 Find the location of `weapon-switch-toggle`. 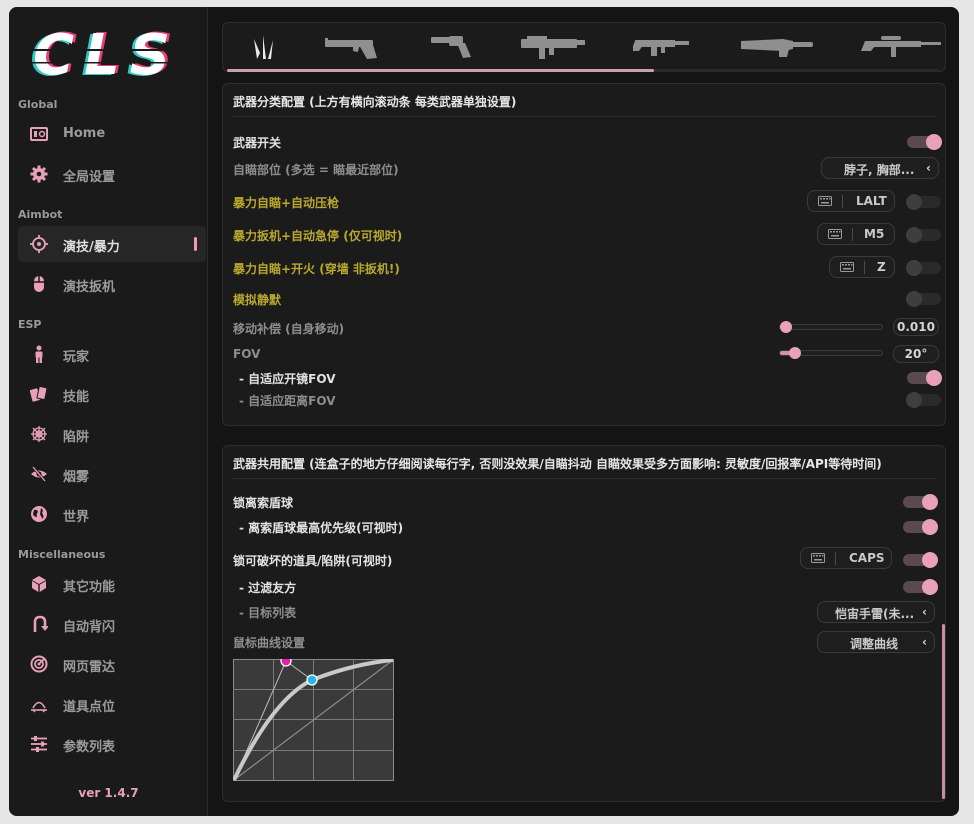

weapon-switch-toggle is located at coordinates (924, 142).